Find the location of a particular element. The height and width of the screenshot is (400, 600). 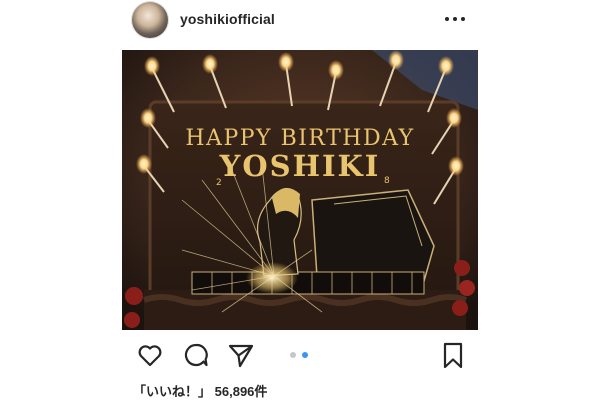

more-options-icon is located at coordinates (455, 19).